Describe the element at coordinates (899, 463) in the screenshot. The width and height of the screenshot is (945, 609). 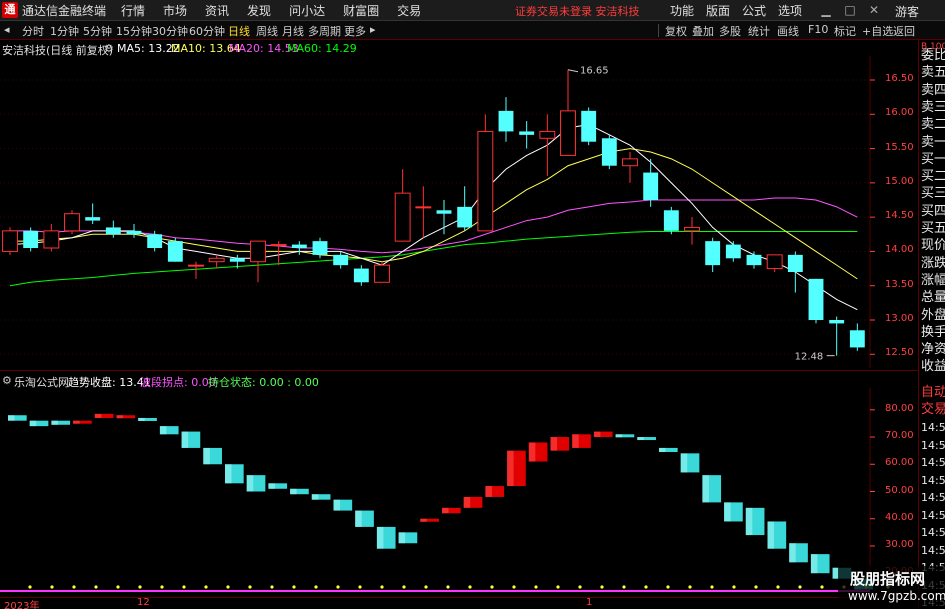
I see `indicator-tick-label: 60.00` at that location.